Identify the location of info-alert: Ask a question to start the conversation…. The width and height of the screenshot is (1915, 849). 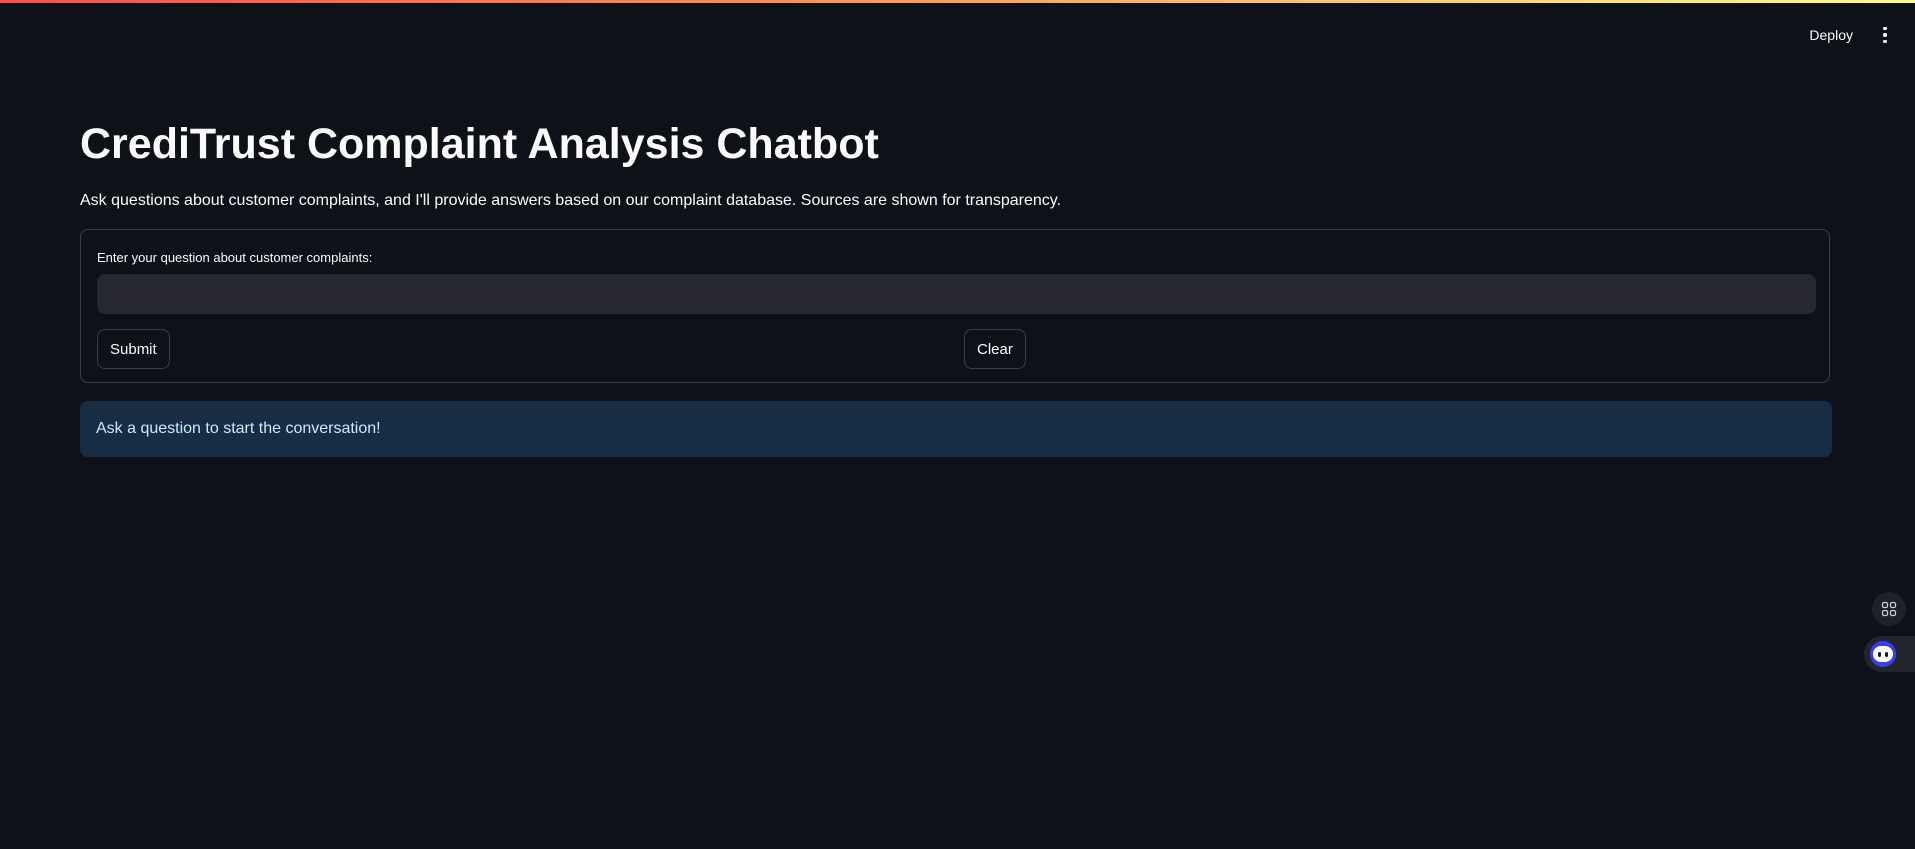
(956, 429).